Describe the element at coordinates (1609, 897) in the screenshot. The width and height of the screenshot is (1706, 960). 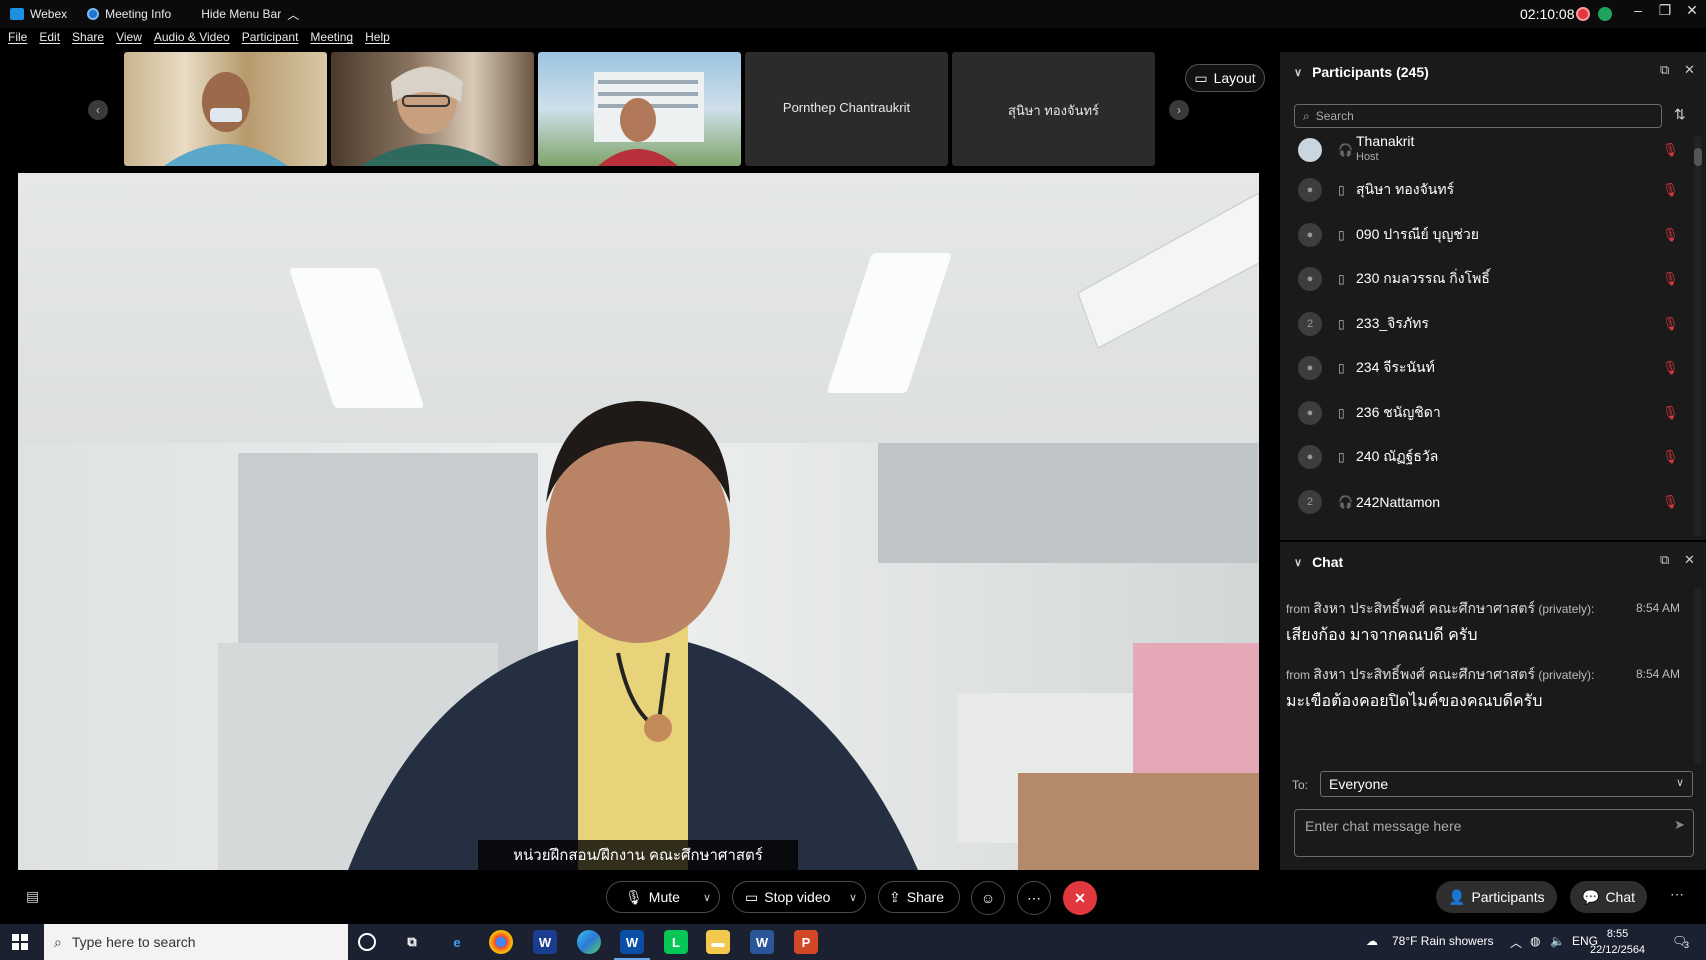
I see `chat-panel-button: 💬 Chat` at that location.